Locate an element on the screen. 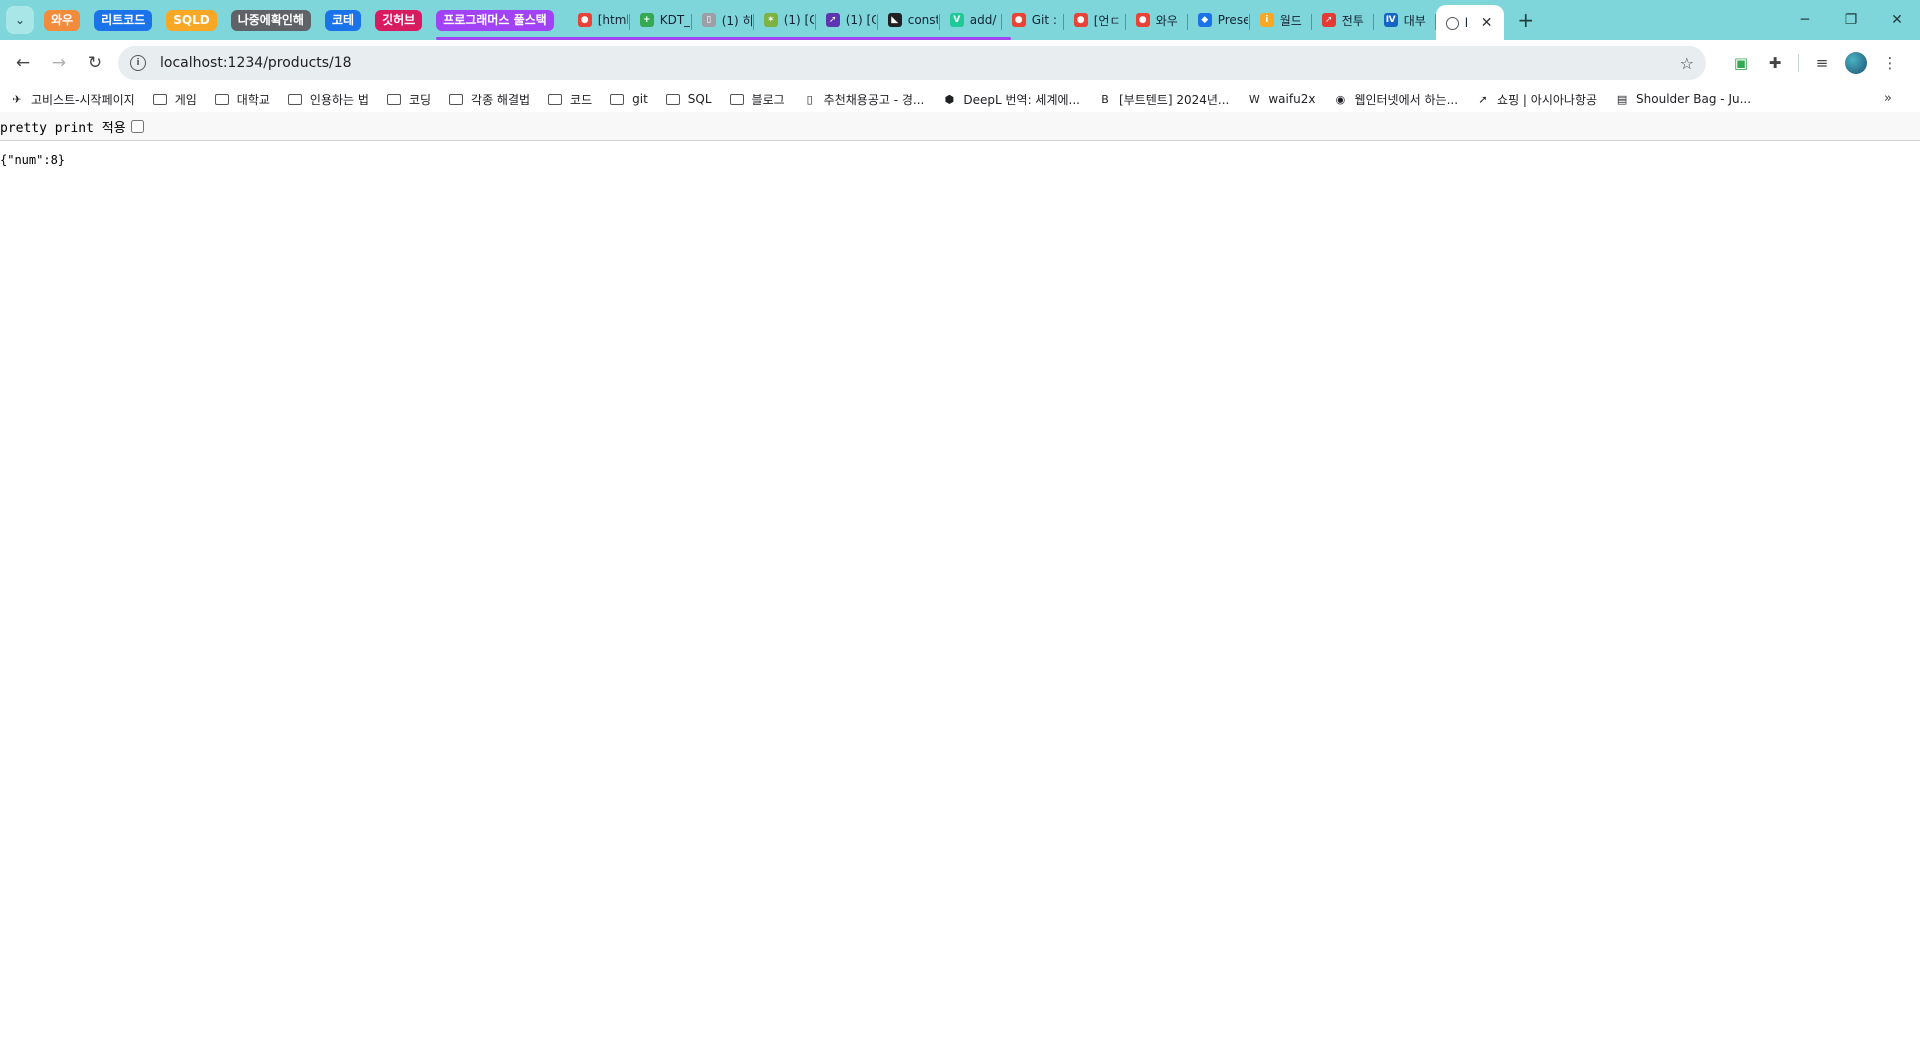 Image resolution: width=1920 pixels, height=1040 pixels. browser-tab: ▯ (1) 히 is located at coordinates (723, 20).